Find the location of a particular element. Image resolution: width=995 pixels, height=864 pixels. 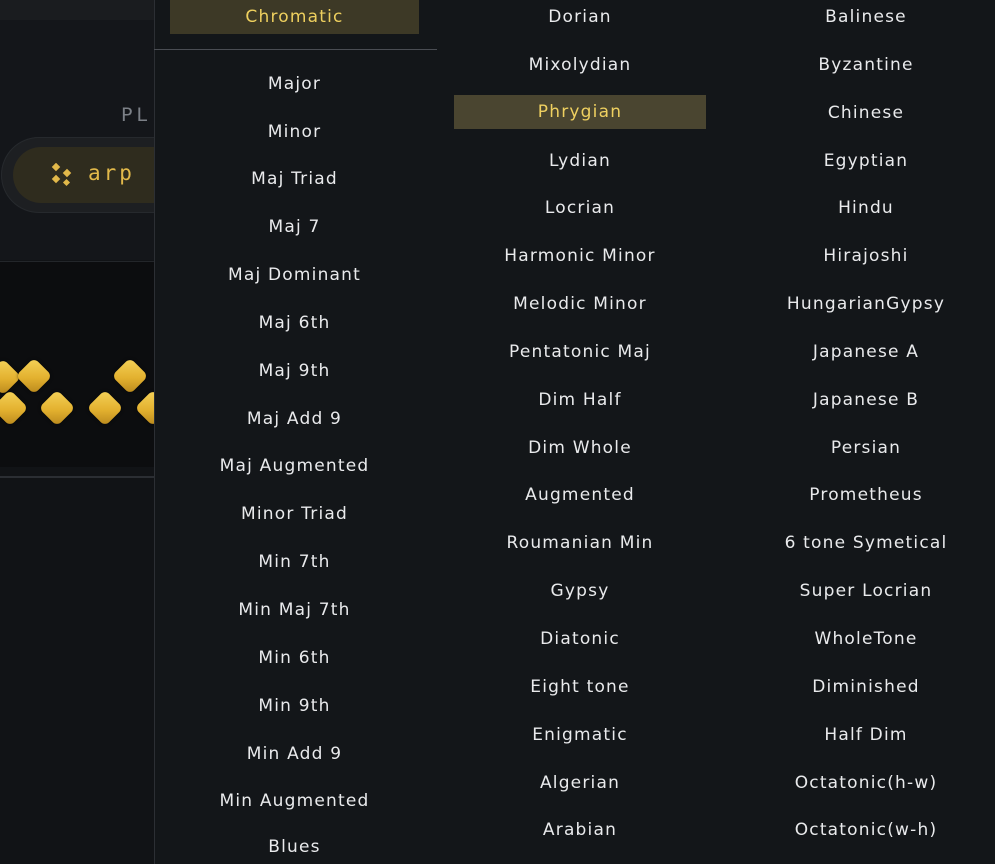

menu-item: Minor Triad is located at coordinates (294, 514).